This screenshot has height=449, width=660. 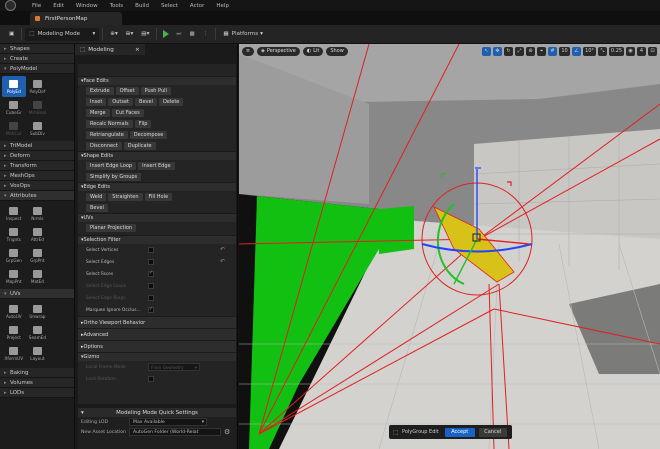 What do you see at coordinates (36, 6) in the screenshot?
I see `menu-file: File` at bounding box center [36, 6].